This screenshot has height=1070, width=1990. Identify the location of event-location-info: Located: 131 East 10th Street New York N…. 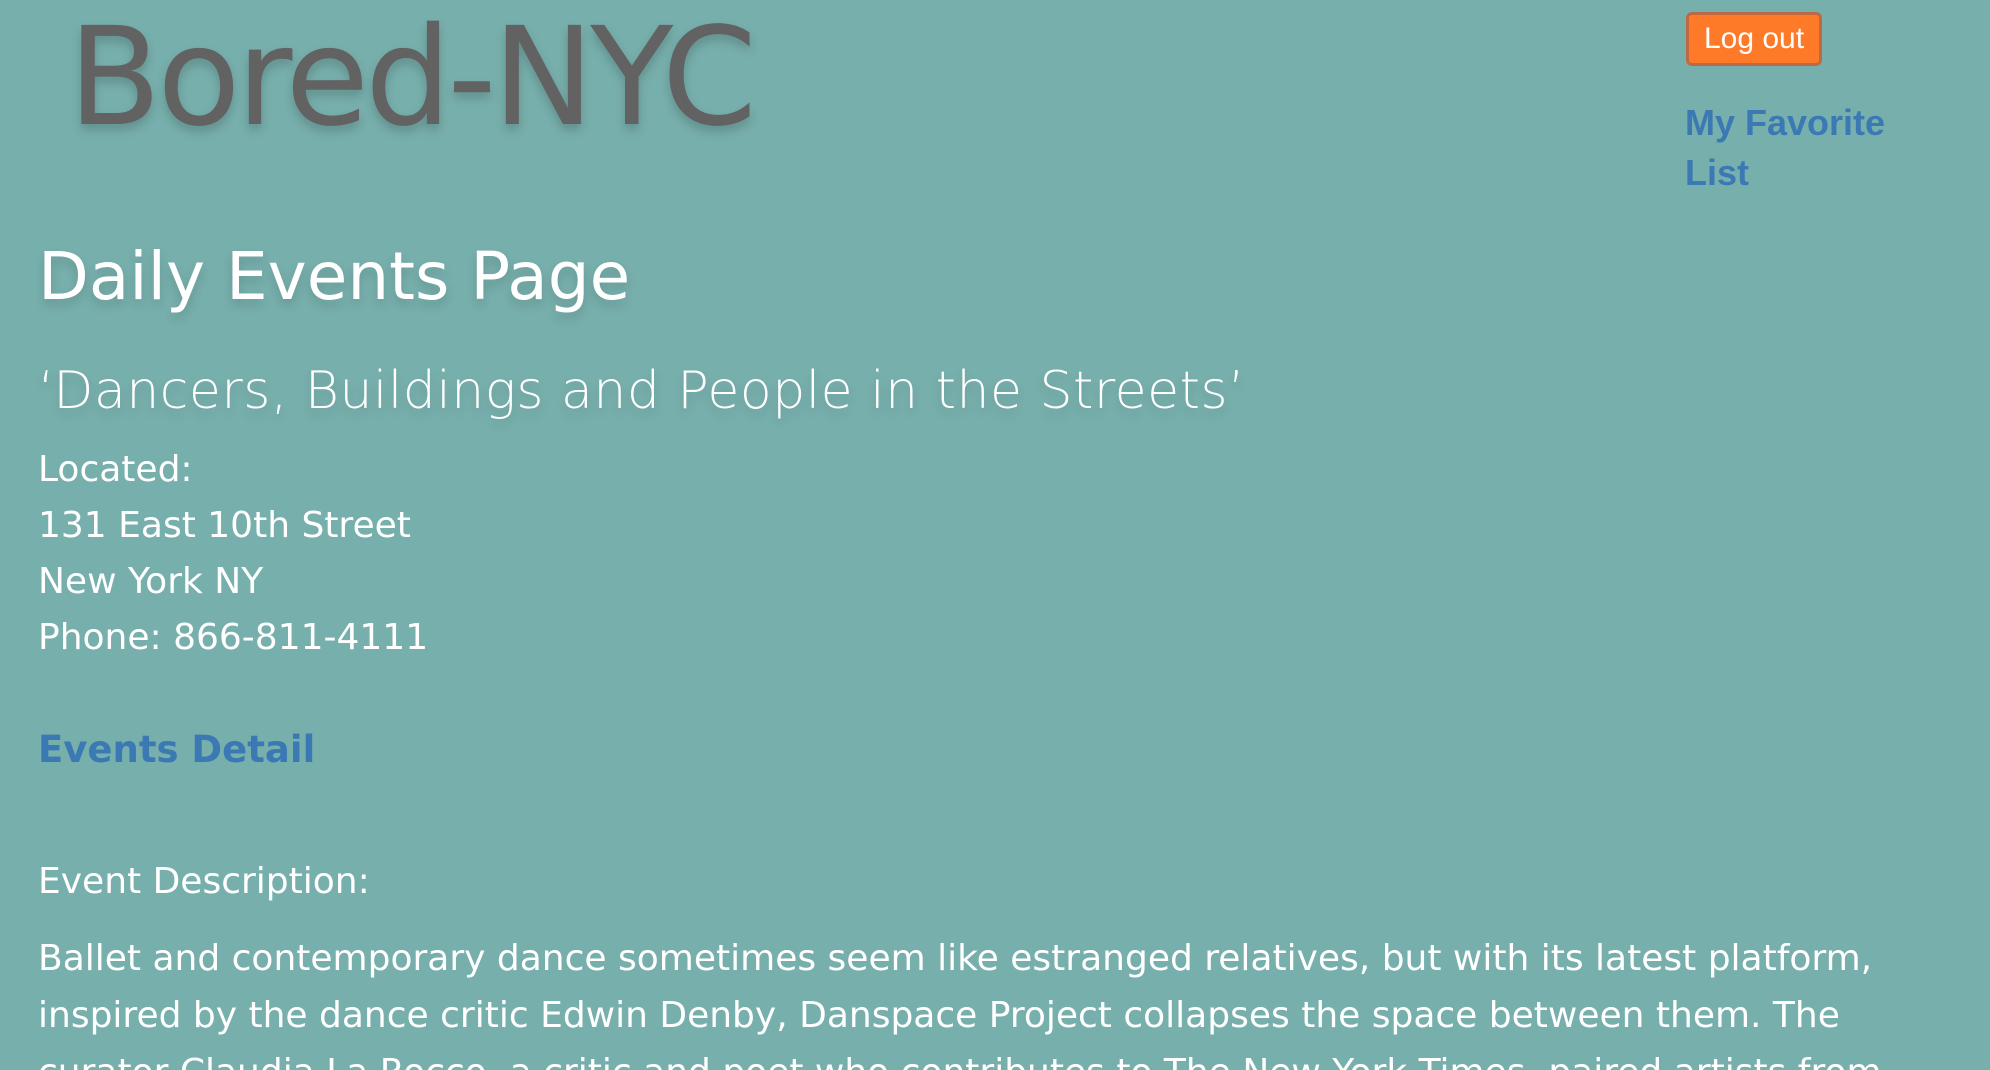
(233, 554).